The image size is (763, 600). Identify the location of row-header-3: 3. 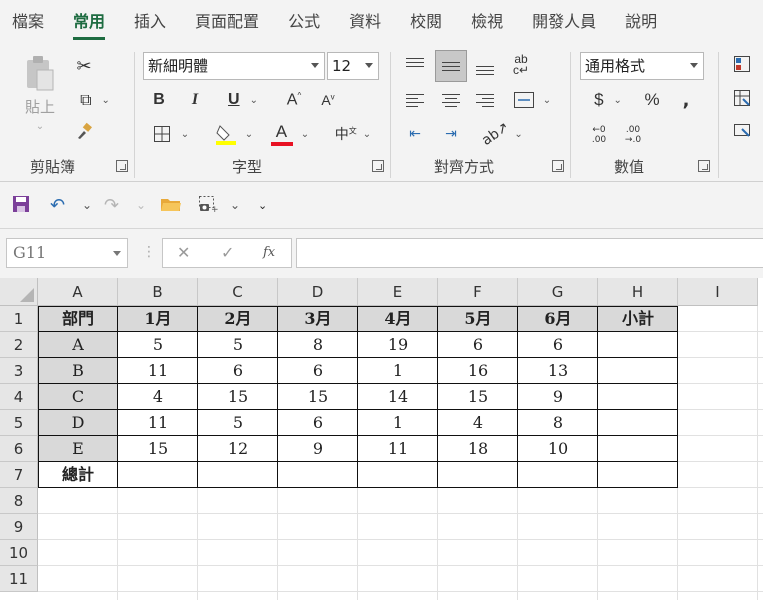
(19, 371).